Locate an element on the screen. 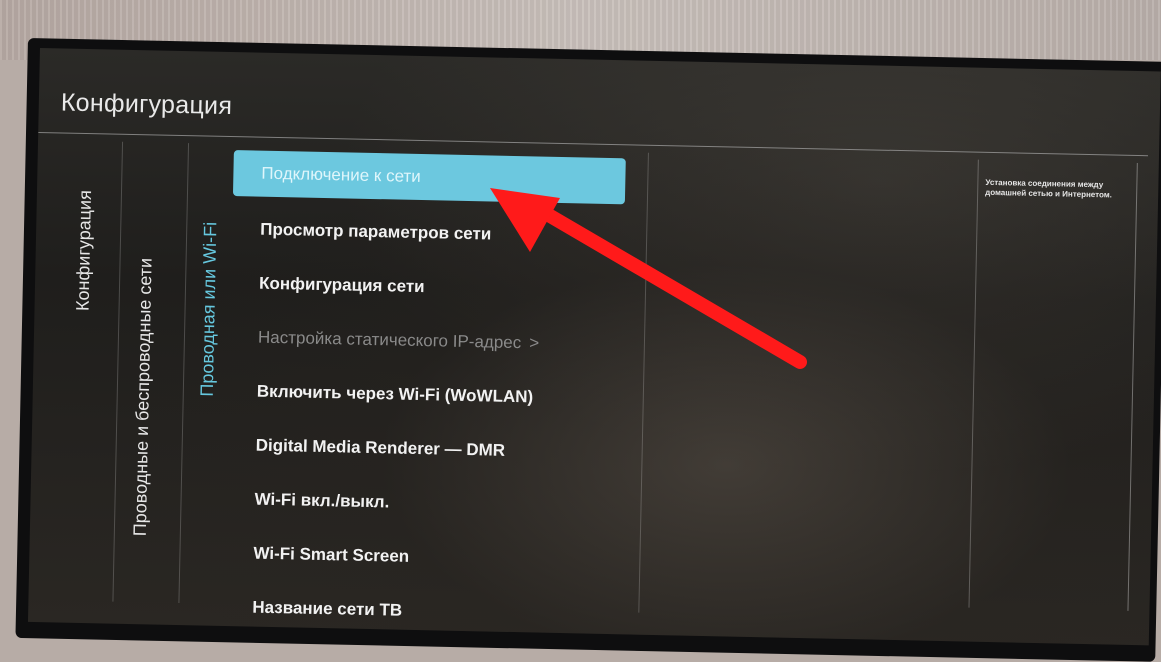 Image resolution: width=1161 pixels, height=662 pixels. help-panel-frame is located at coordinates (1053, 385).